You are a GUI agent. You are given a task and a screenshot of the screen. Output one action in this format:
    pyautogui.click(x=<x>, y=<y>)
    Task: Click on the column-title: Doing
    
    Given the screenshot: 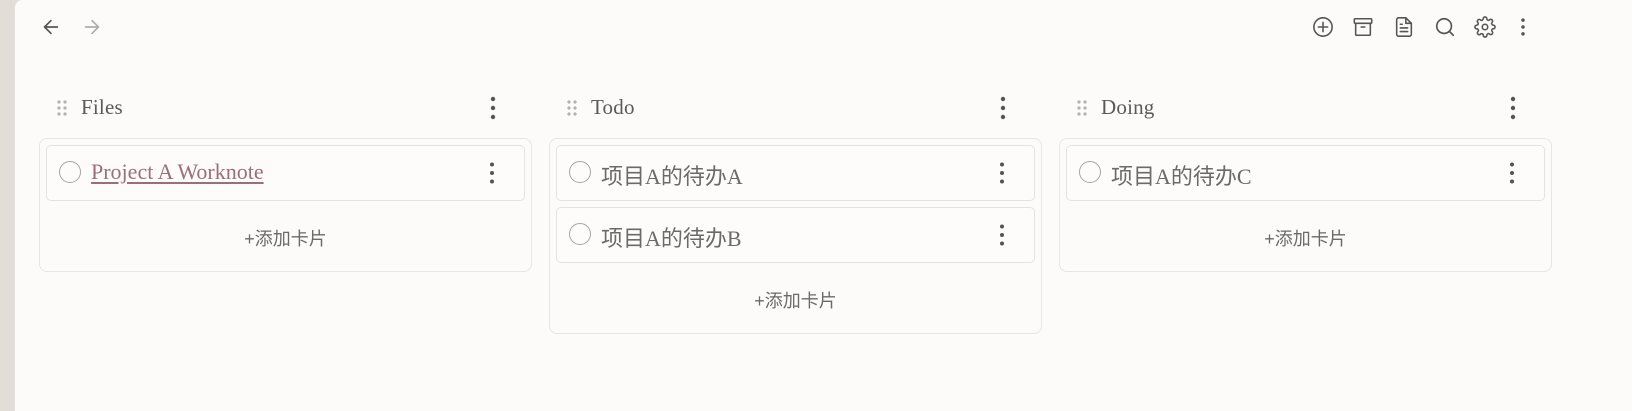 What is the action you would take?
    pyautogui.click(x=1128, y=107)
    